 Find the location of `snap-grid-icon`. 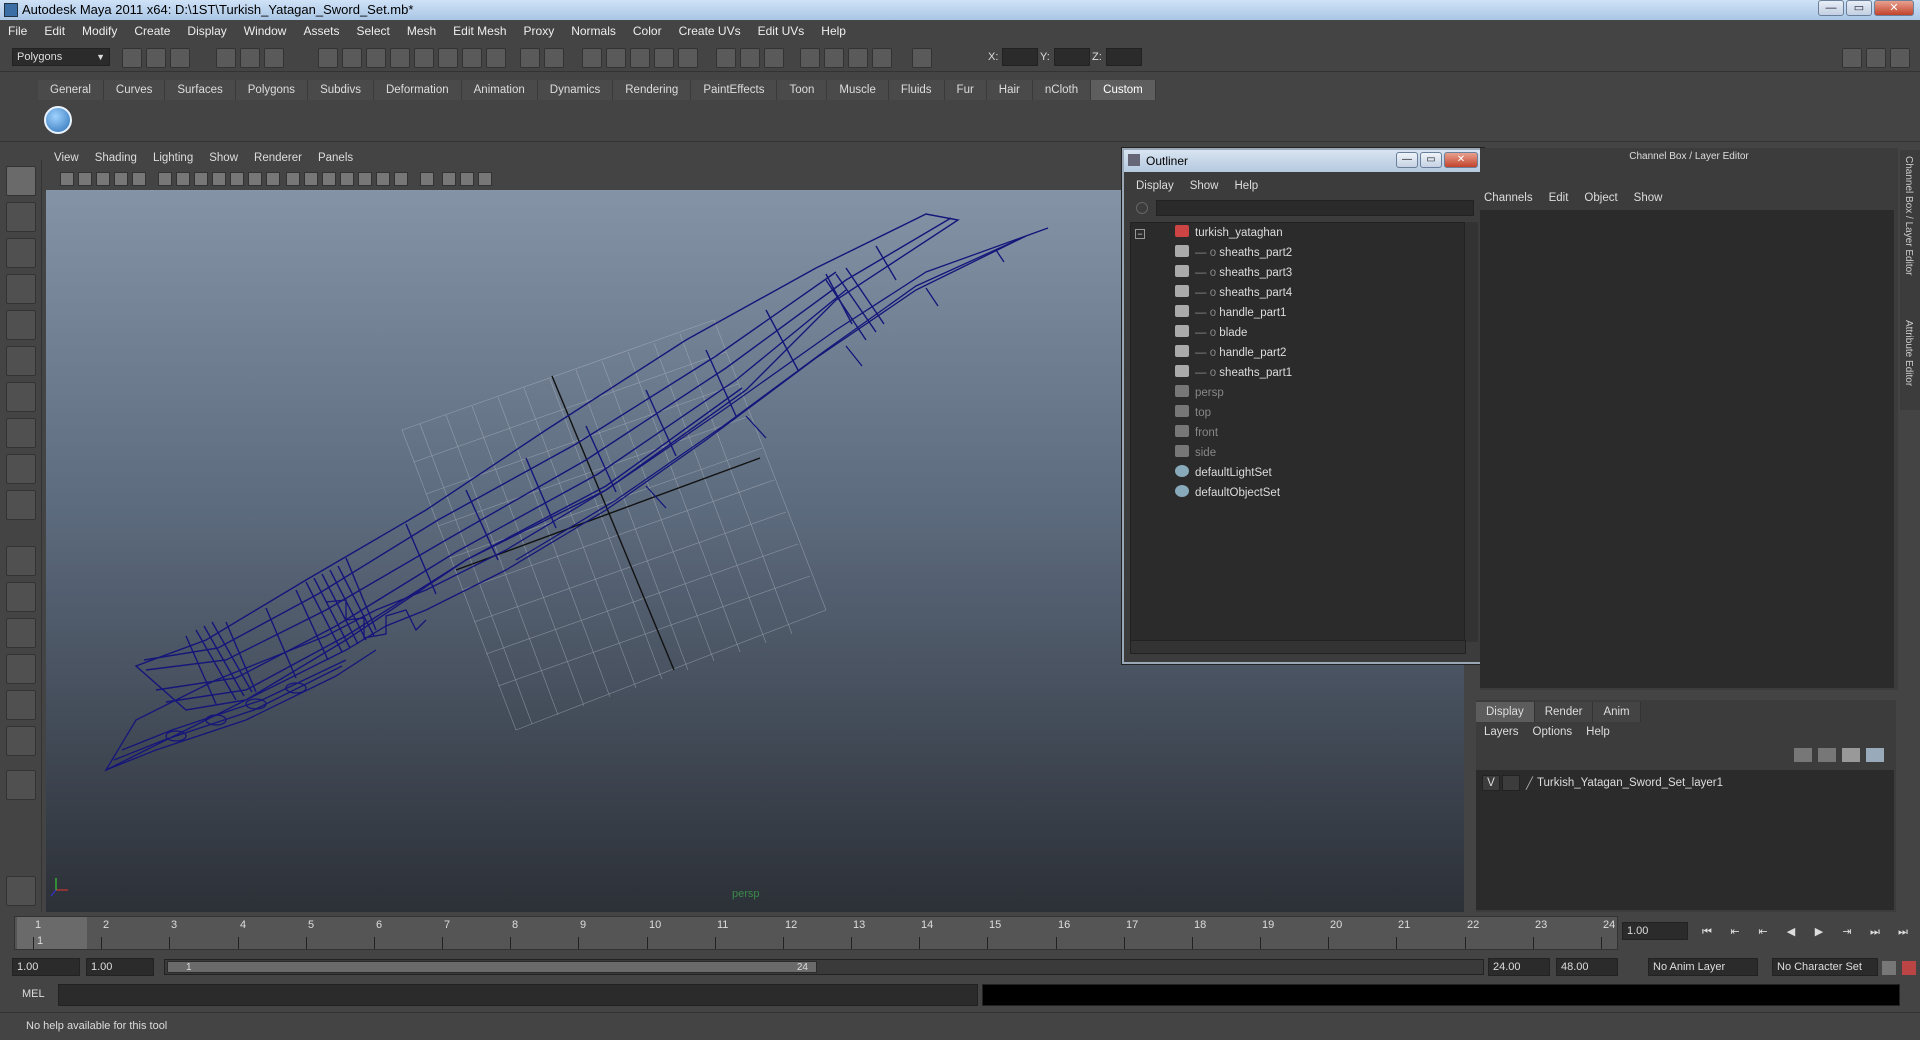

snap-grid-icon is located at coordinates (592, 58).